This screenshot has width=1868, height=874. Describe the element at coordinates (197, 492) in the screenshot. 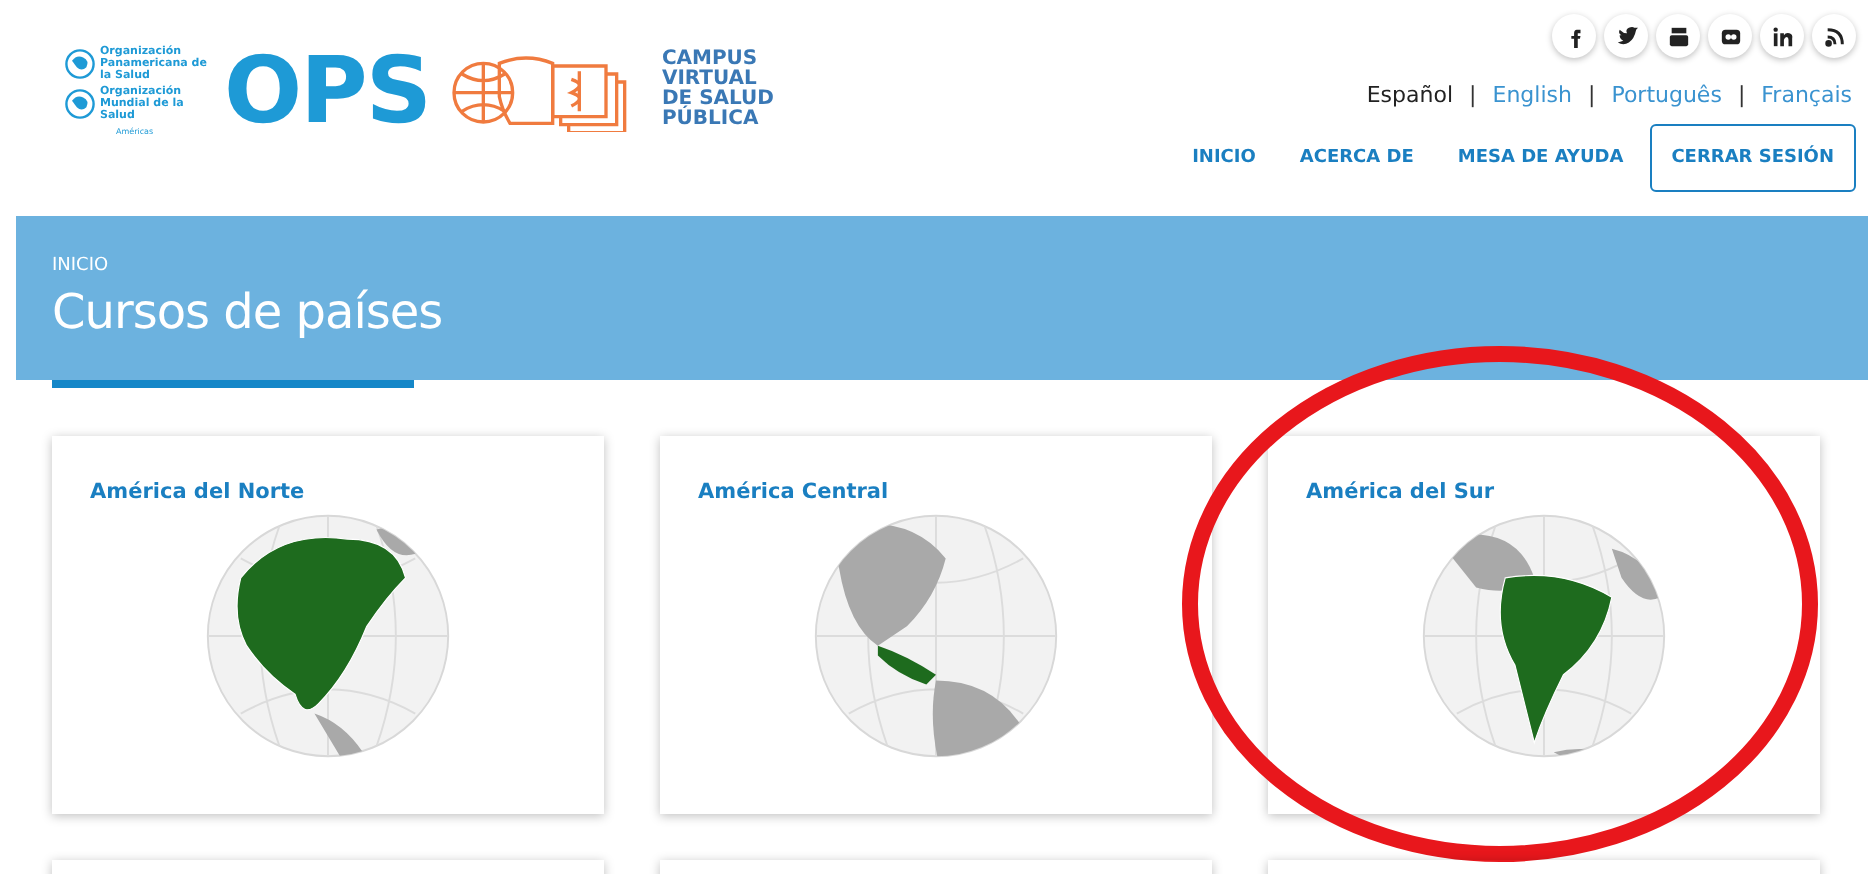

I see `card-title: América del Norte` at that location.